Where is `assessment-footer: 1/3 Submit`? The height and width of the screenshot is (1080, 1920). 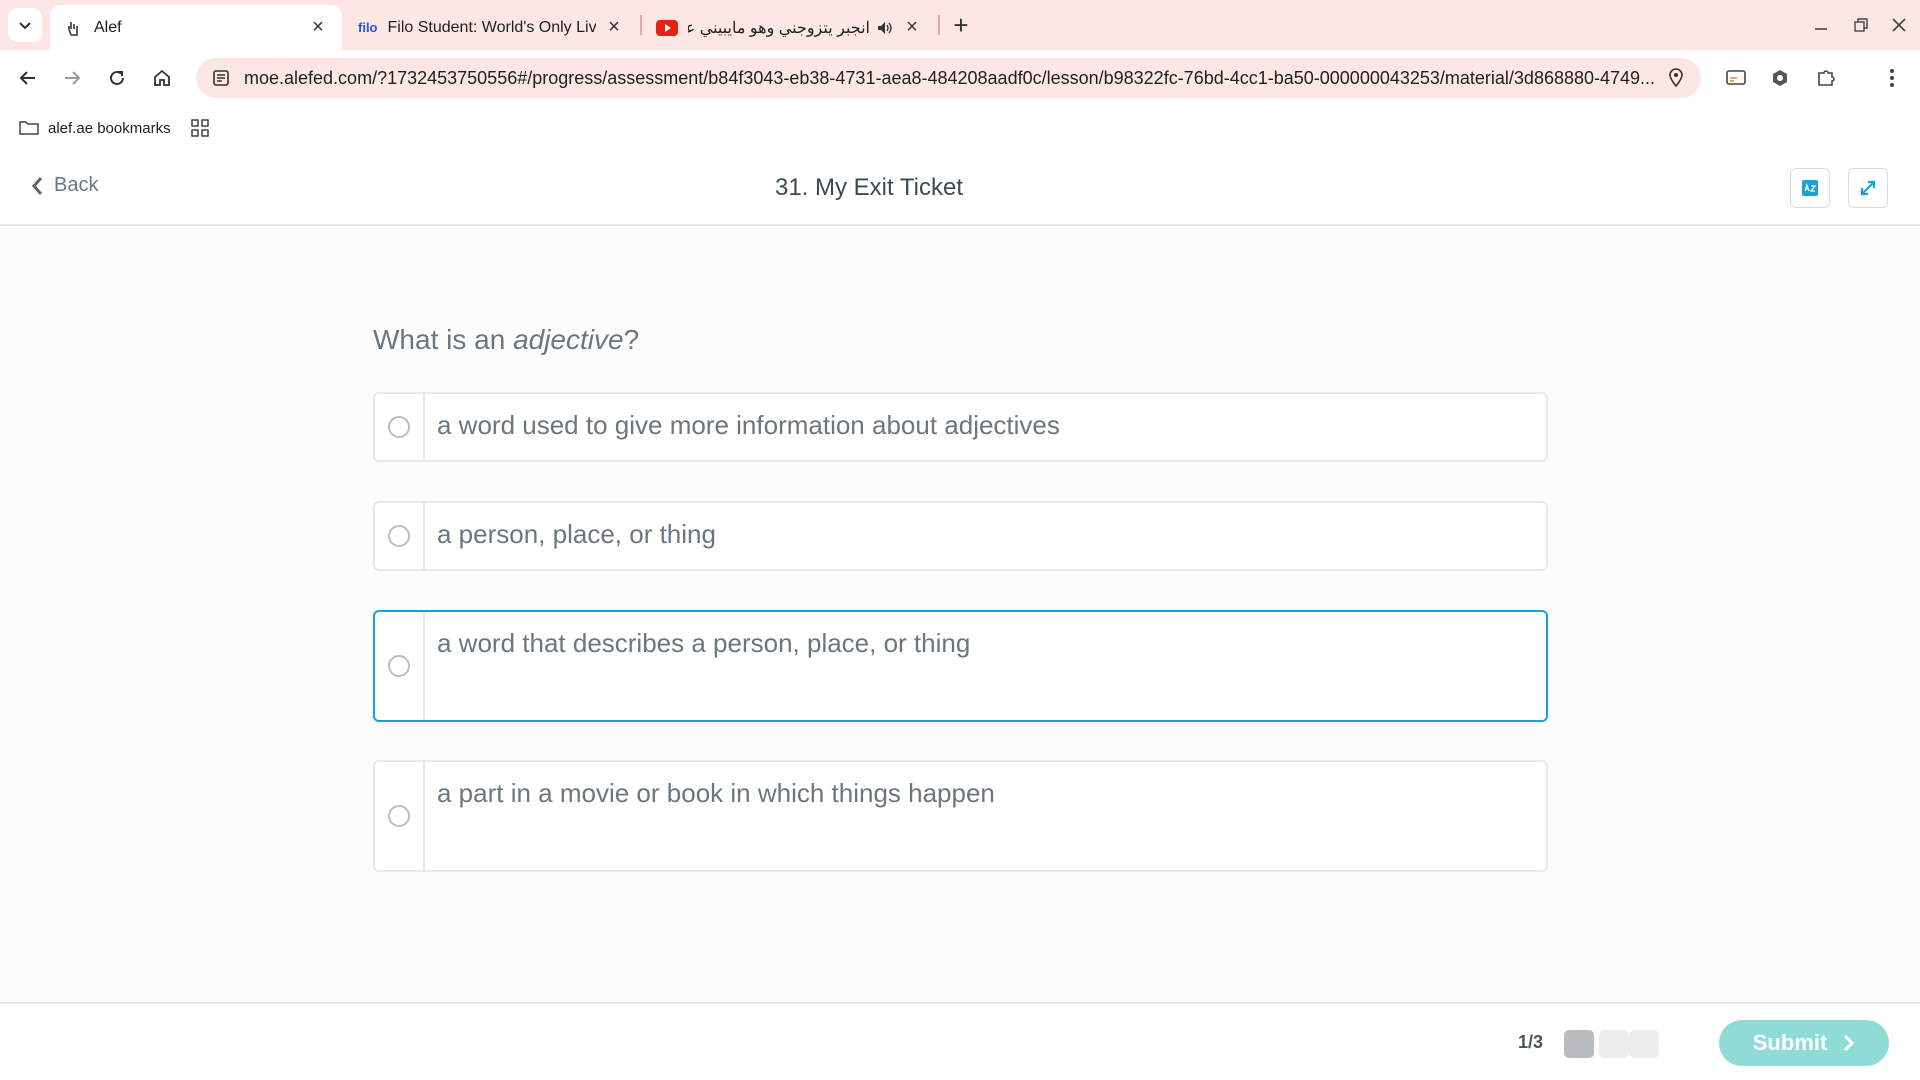 assessment-footer: 1/3 Submit is located at coordinates (960, 1041).